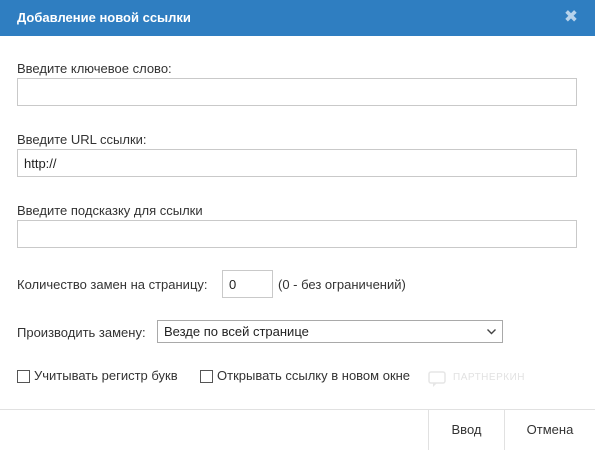  I want to click on replace-mode-select: Везде по всей странице, so click(330, 331).